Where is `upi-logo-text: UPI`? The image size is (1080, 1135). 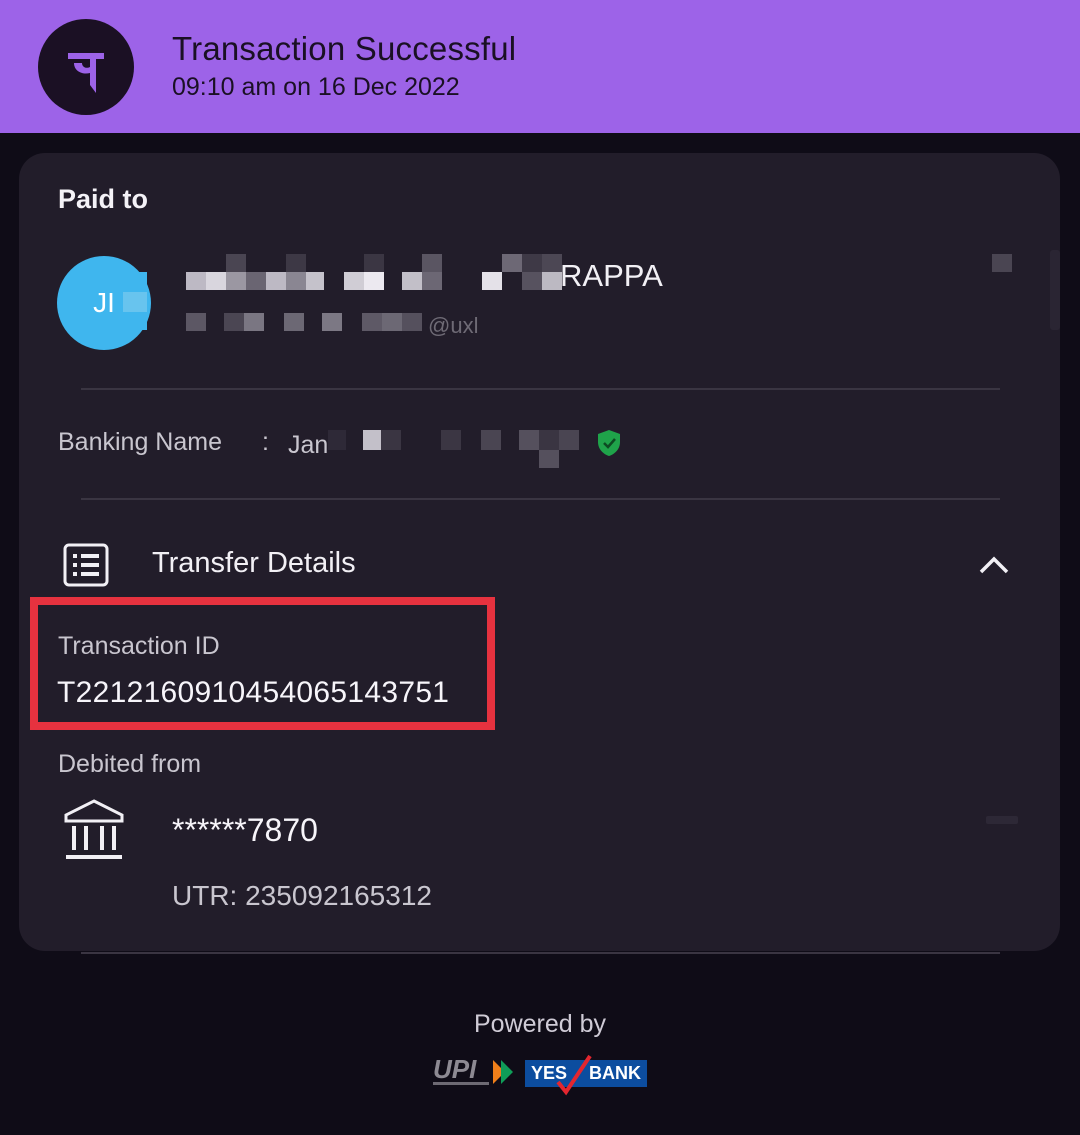
upi-logo-text: UPI is located at coordinates (455, 1069).